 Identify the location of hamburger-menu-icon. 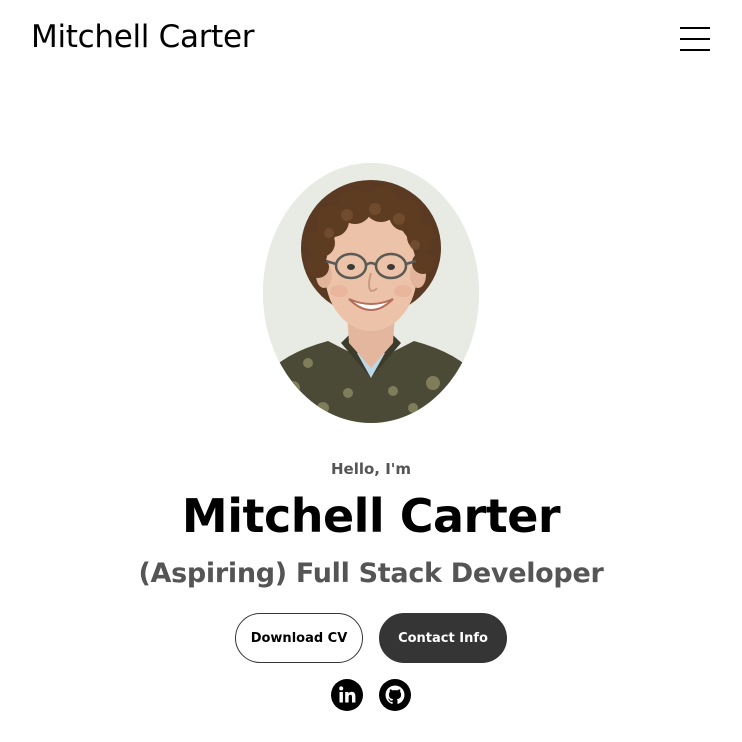
(695, 39).